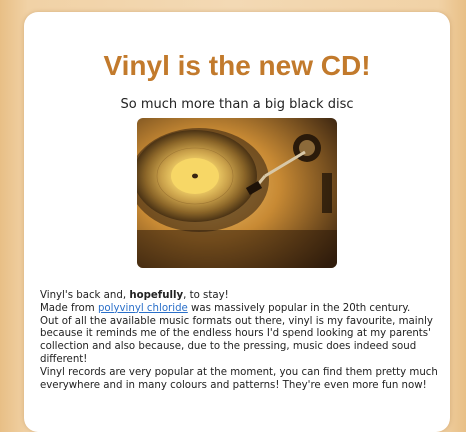  What do you see at coordinates (237, 193) in the screenshot?
I see `turntable-photo` at bounding box center [237, 193].